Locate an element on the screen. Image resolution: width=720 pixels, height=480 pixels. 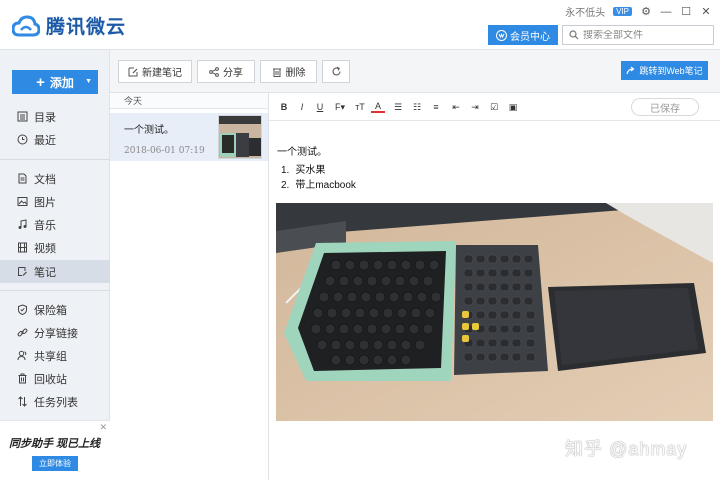
format-toolbar: B I U F▾ тT A ☰ ☷ ≡ ⇤ ⇥ ☑ ▣ 已保存 is located at coordinates (494, 107).